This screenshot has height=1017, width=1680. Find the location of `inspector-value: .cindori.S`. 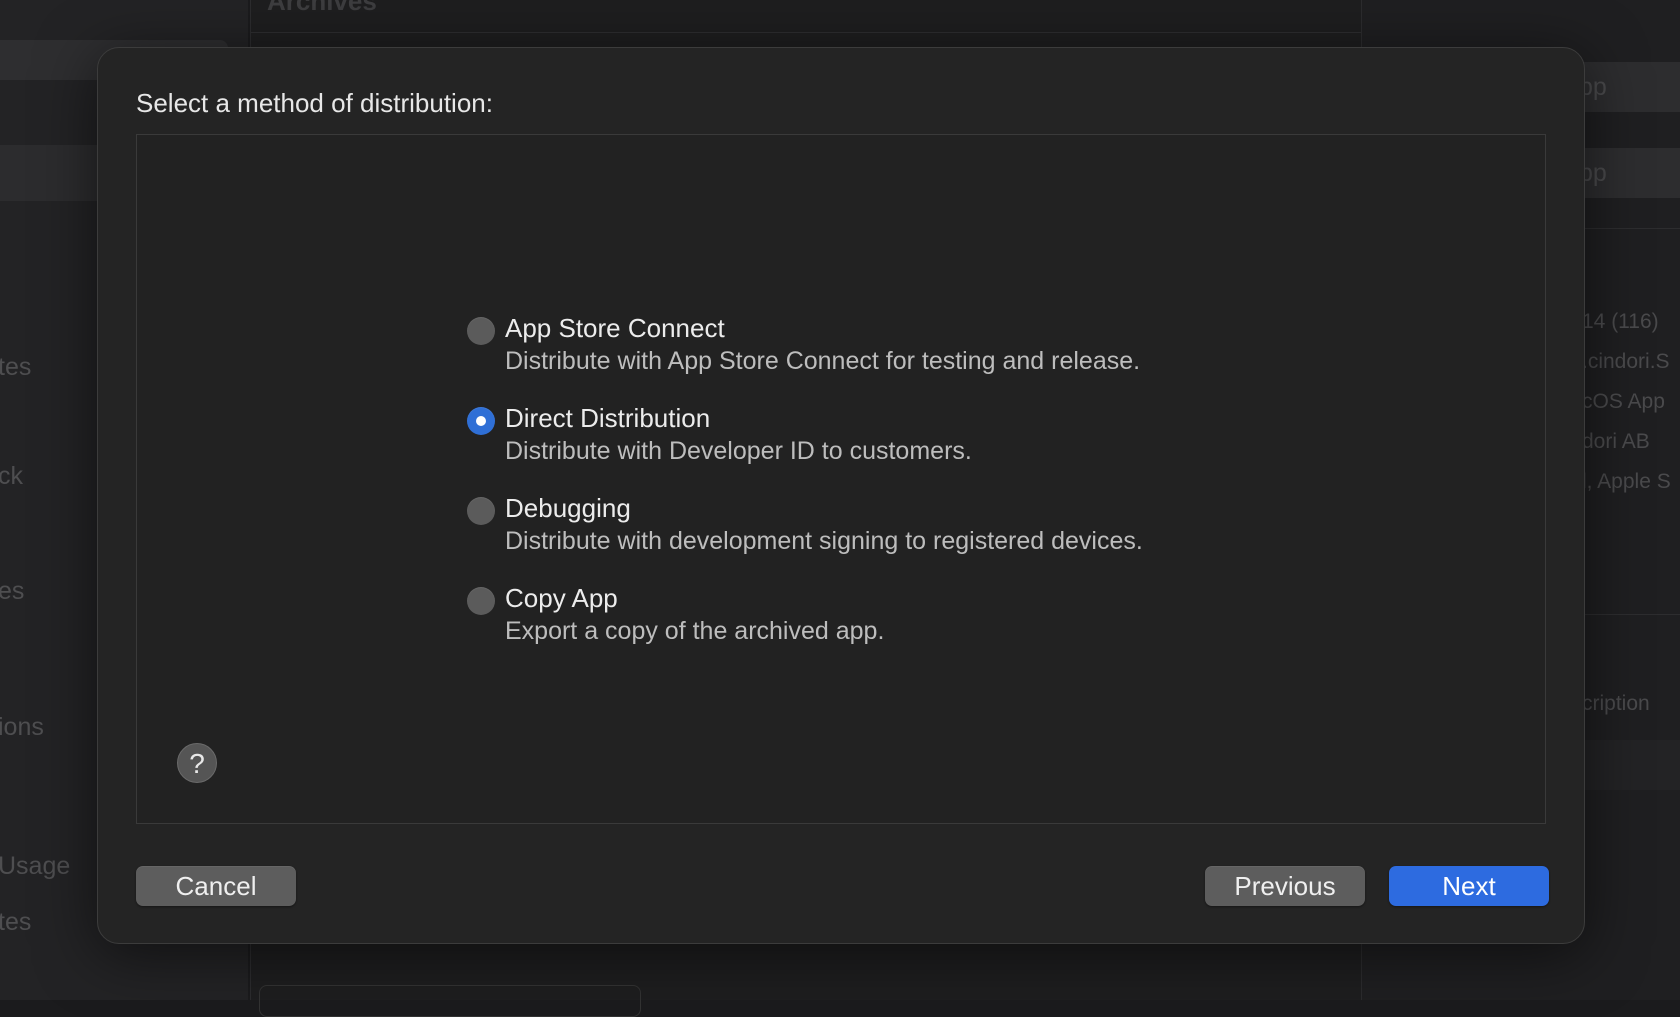

inspector-value: .cindori.S is located at coordinates (1626, 361).